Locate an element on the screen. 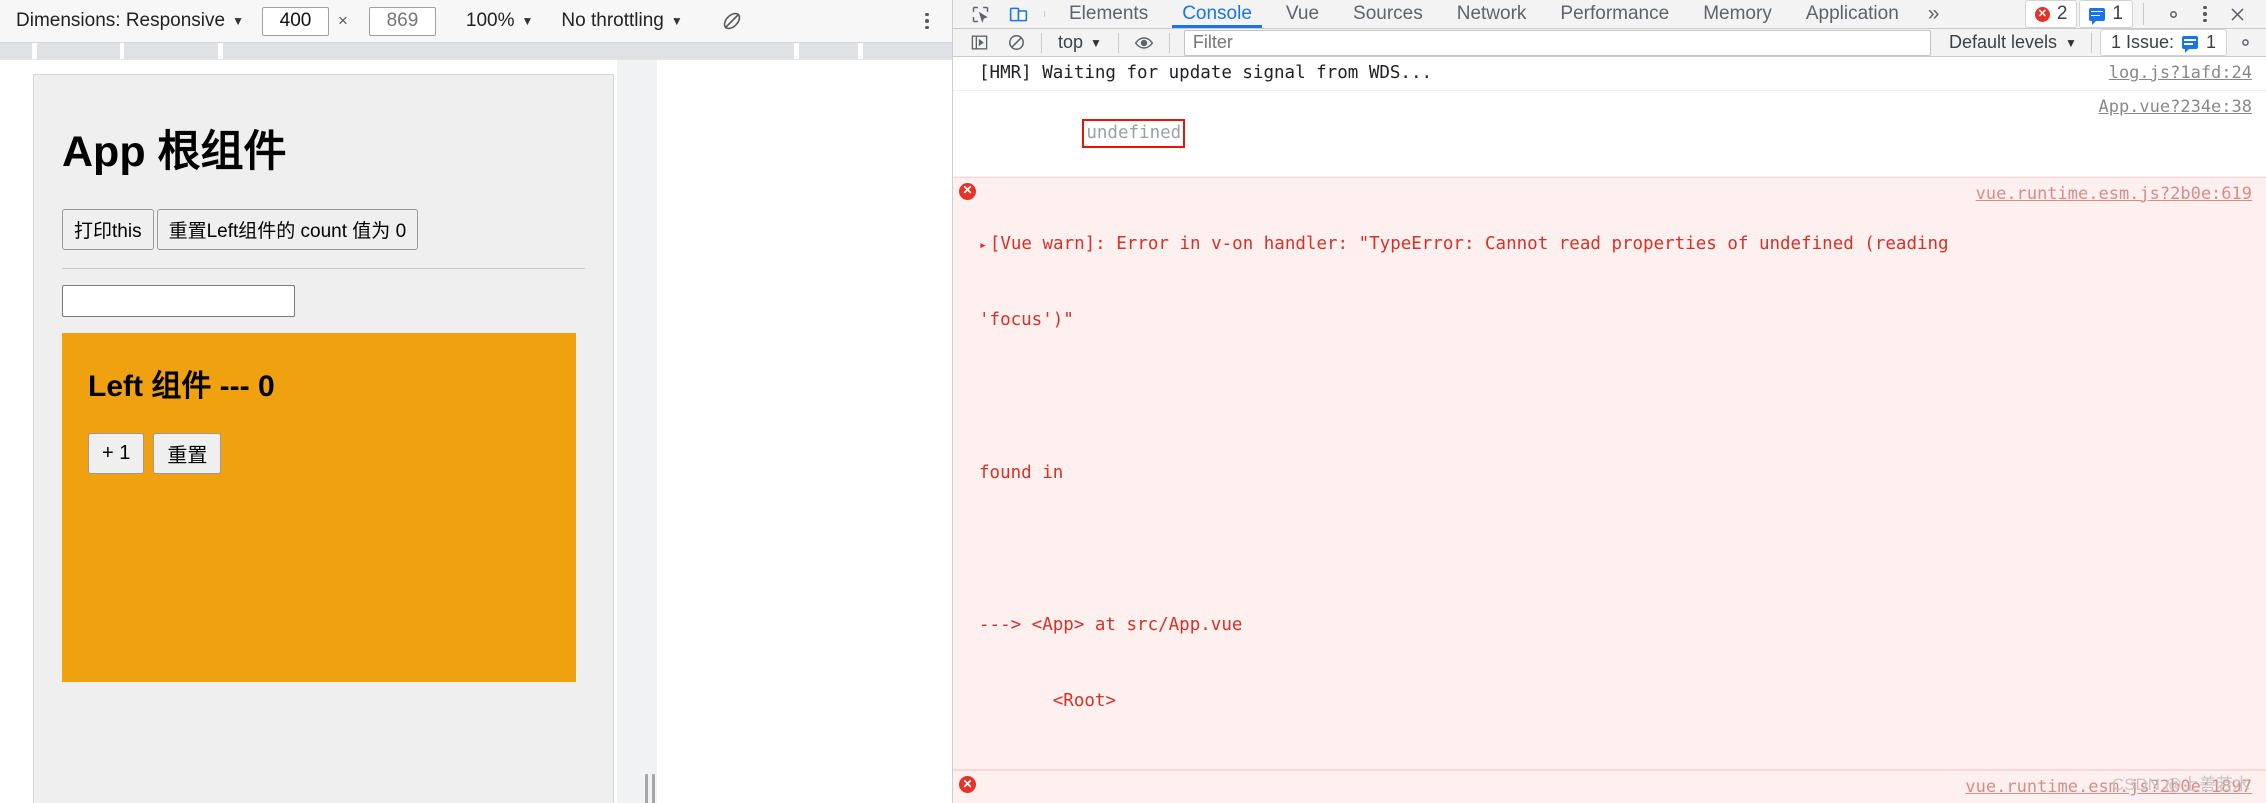  dimensions-select: Dimensions: Responsive ▼ is located at coordinates (130, 21).